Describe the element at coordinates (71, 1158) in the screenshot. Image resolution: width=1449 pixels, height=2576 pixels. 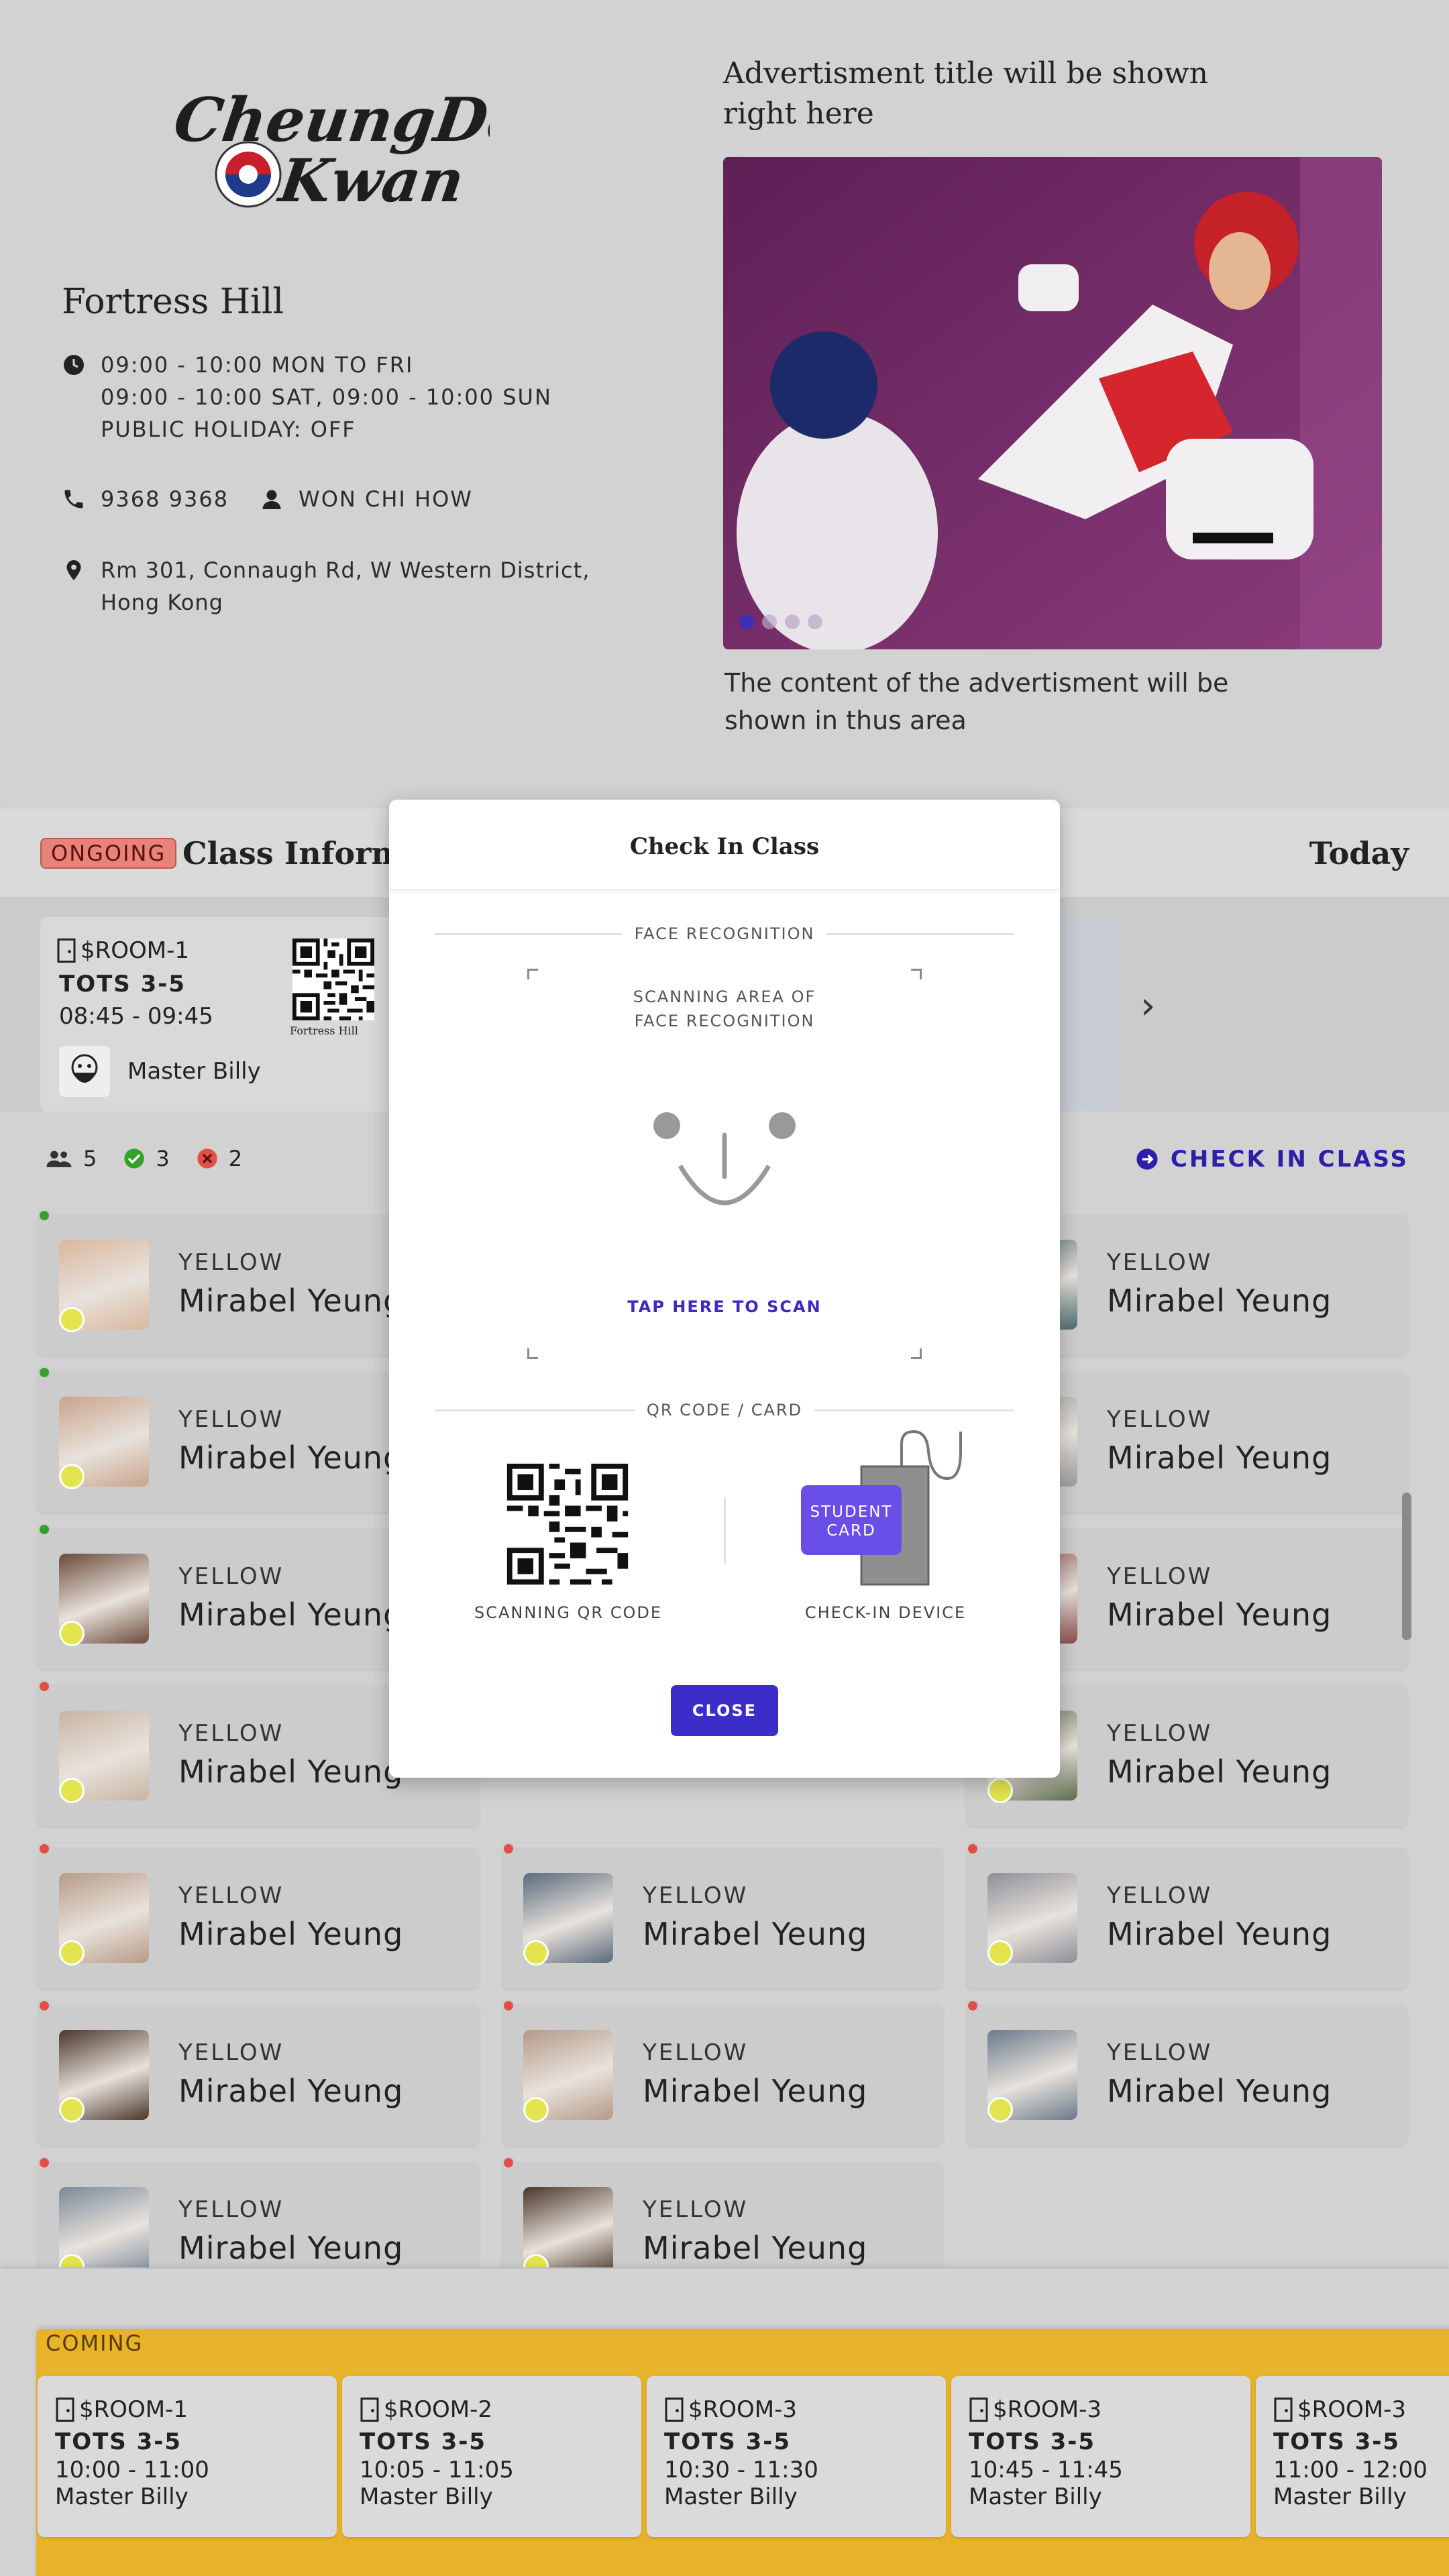
I see `total-stat: 5` at that location.